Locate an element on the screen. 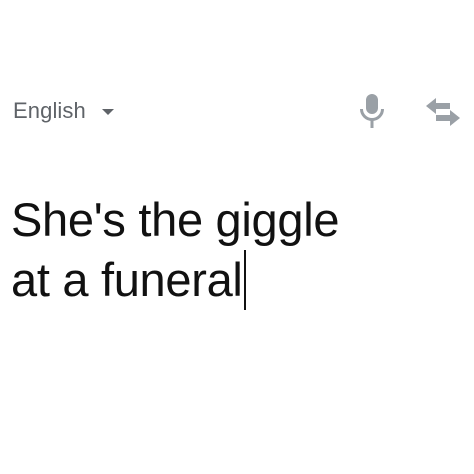 Image resolution: width=474 pixels, height=474 pixels. source-text-line-1: She's the giggle is located at coordinates (175, 219).